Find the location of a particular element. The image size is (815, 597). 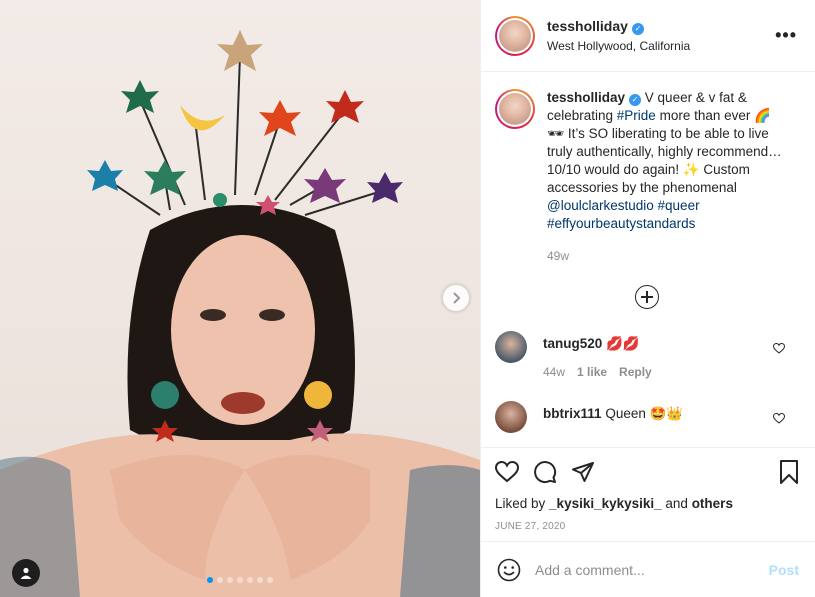

hashtag-pride: #Pride is located at coordinates (636, 115).